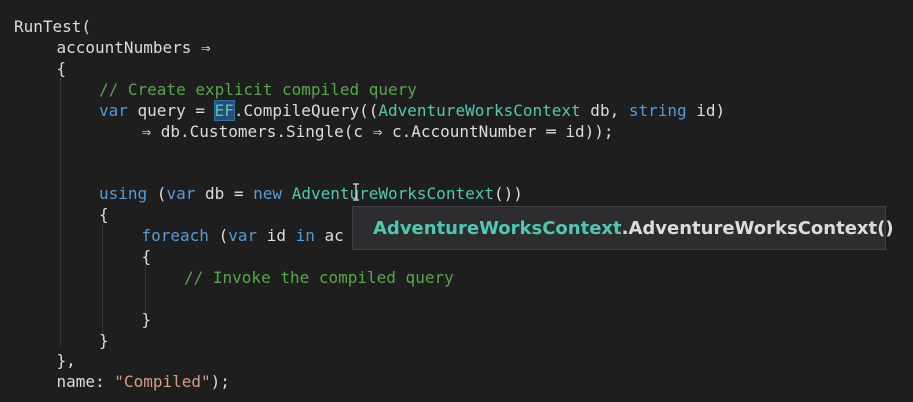  Describe the element at coordinates (706, 110) in the screenshot. I see `code-token: id)` at that location.